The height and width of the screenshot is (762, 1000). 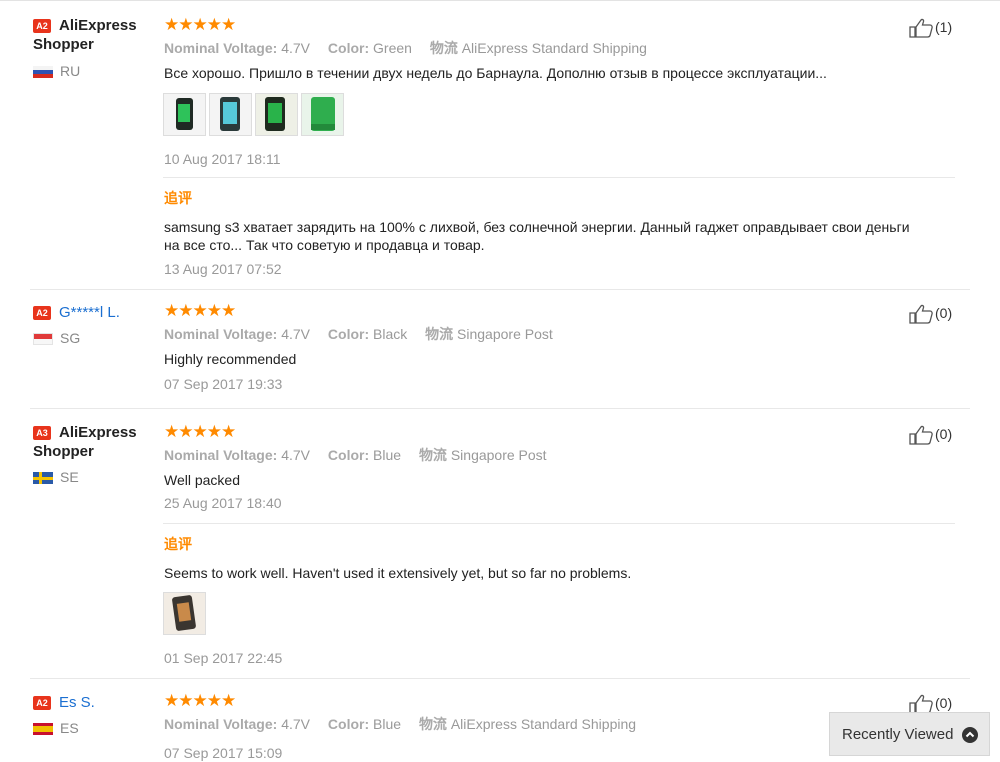 What do you see at coordinates (43, 339) in the screenshot?
I see `flag-sg-icon` at bounding box center [43, 339].